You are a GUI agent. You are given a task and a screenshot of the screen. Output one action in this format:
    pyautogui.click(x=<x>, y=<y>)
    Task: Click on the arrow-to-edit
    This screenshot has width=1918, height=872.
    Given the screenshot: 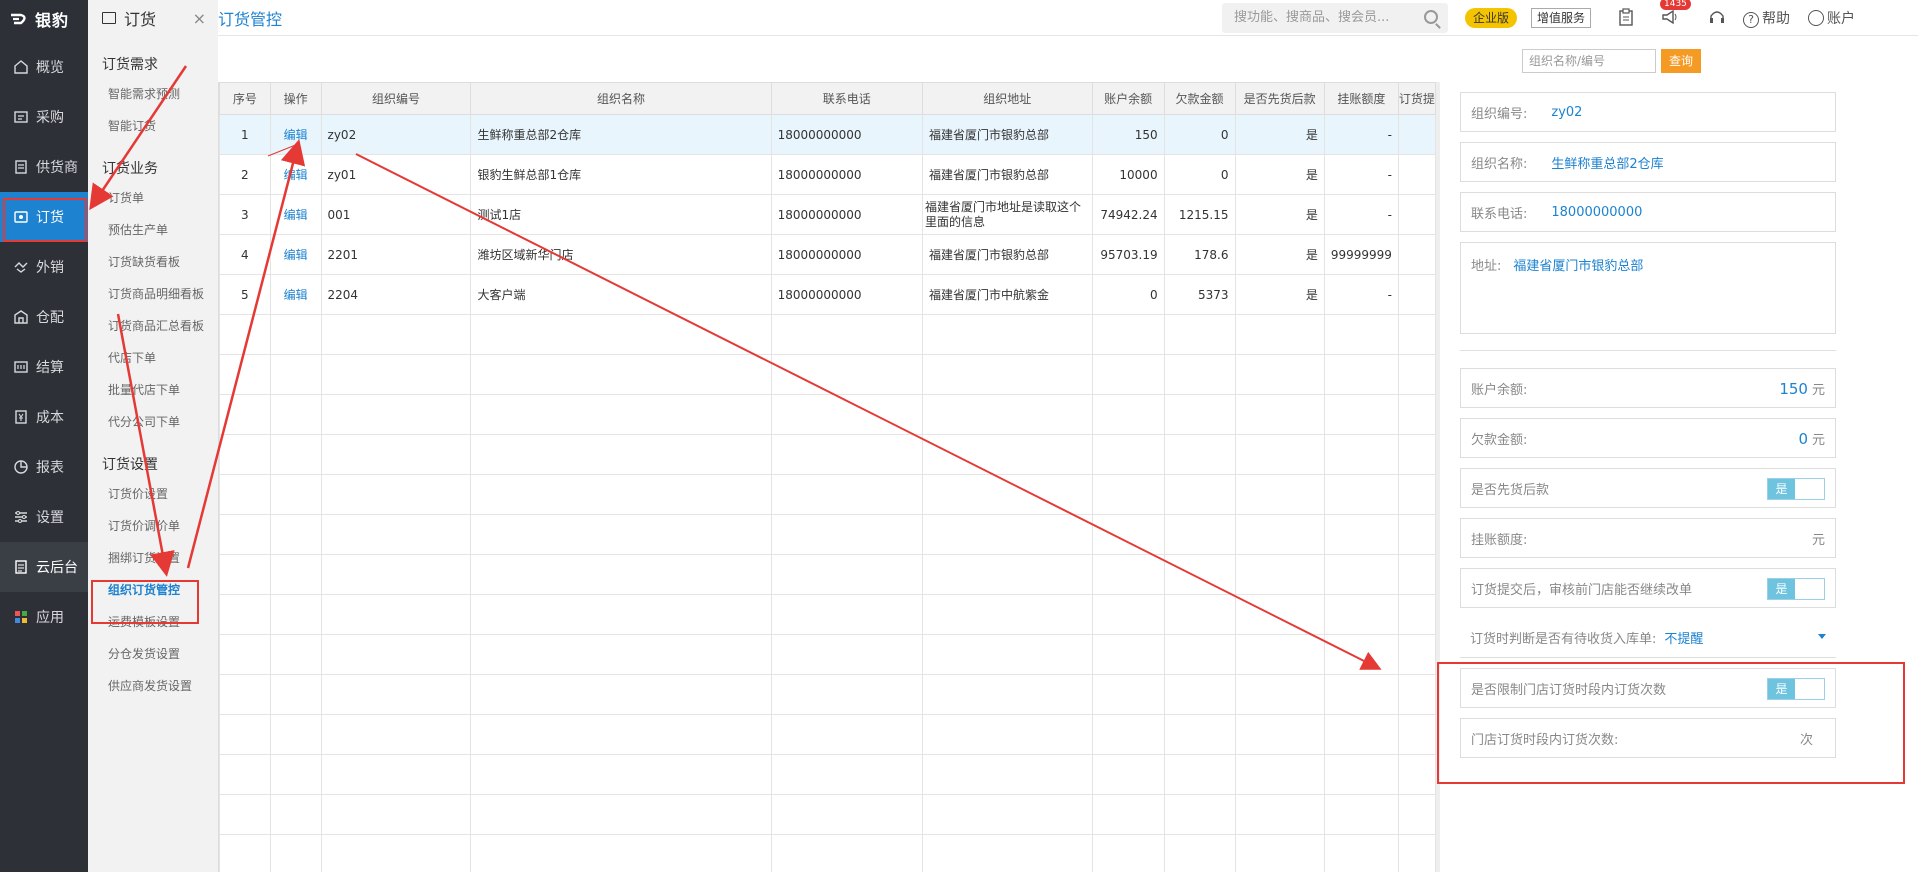 What is the action you would take?
    pyautogui.click(x=246, y=354)
    